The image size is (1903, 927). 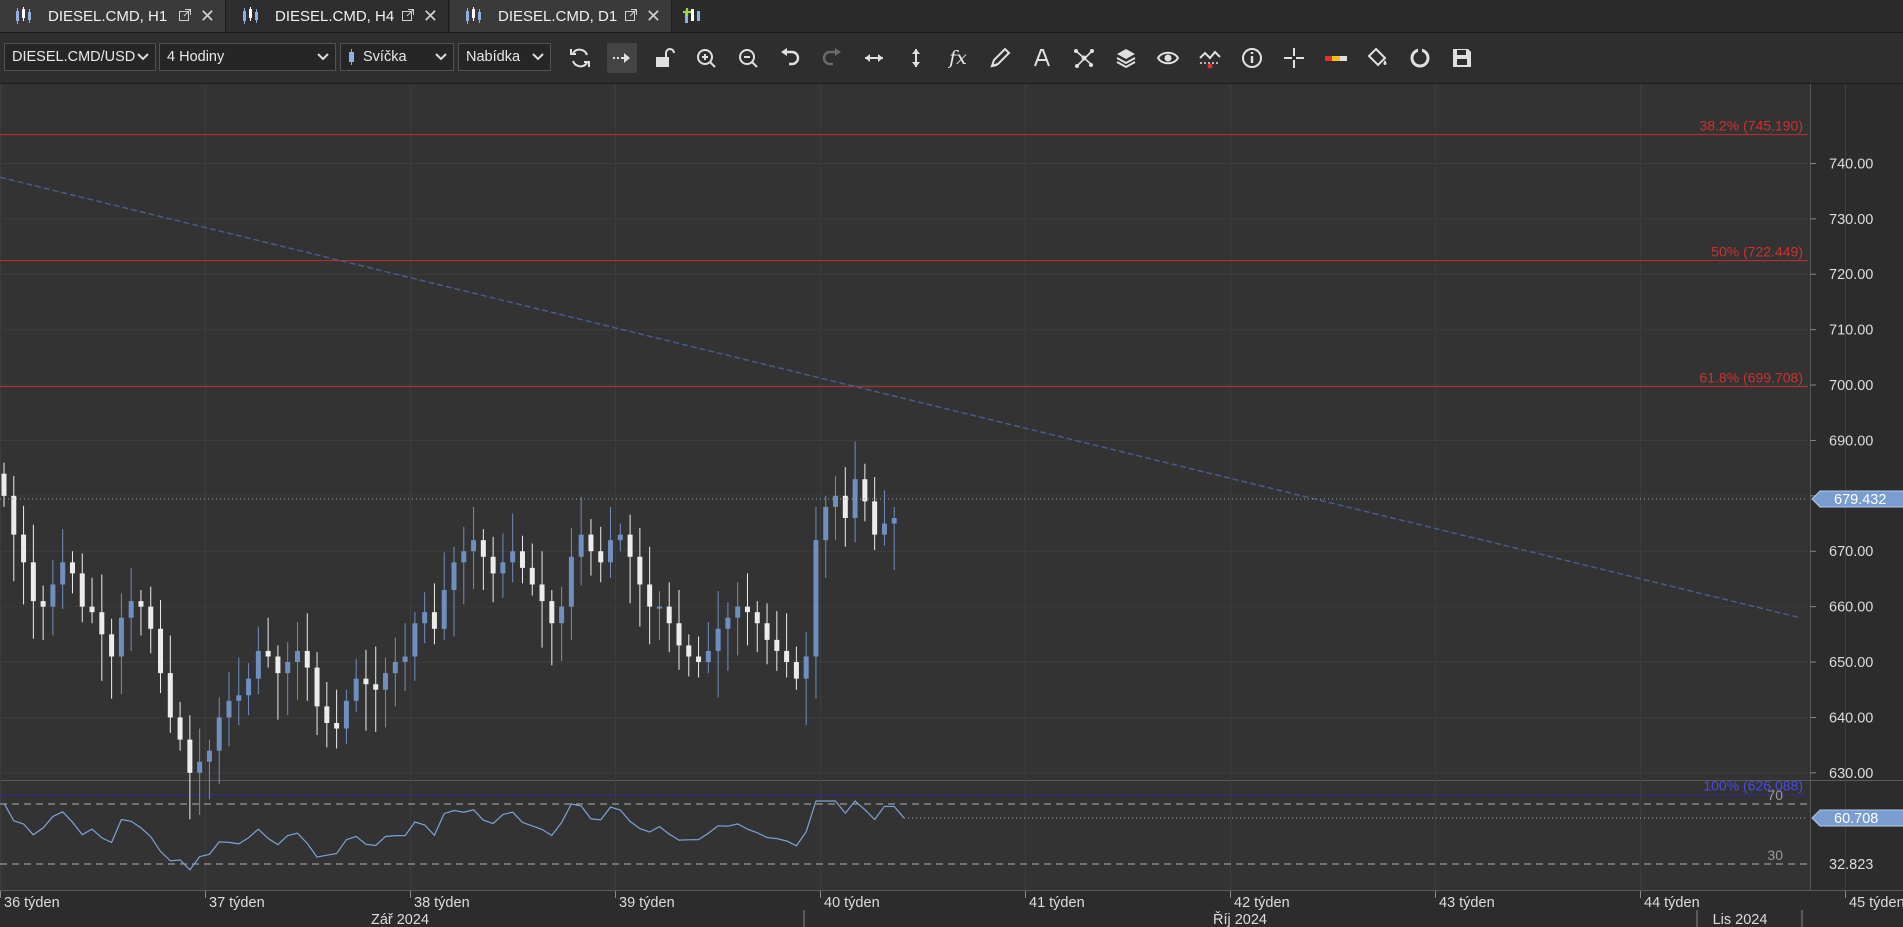 I want to click on tab-label: DIESEL.CMD, H4, so click(x=335, y=16).